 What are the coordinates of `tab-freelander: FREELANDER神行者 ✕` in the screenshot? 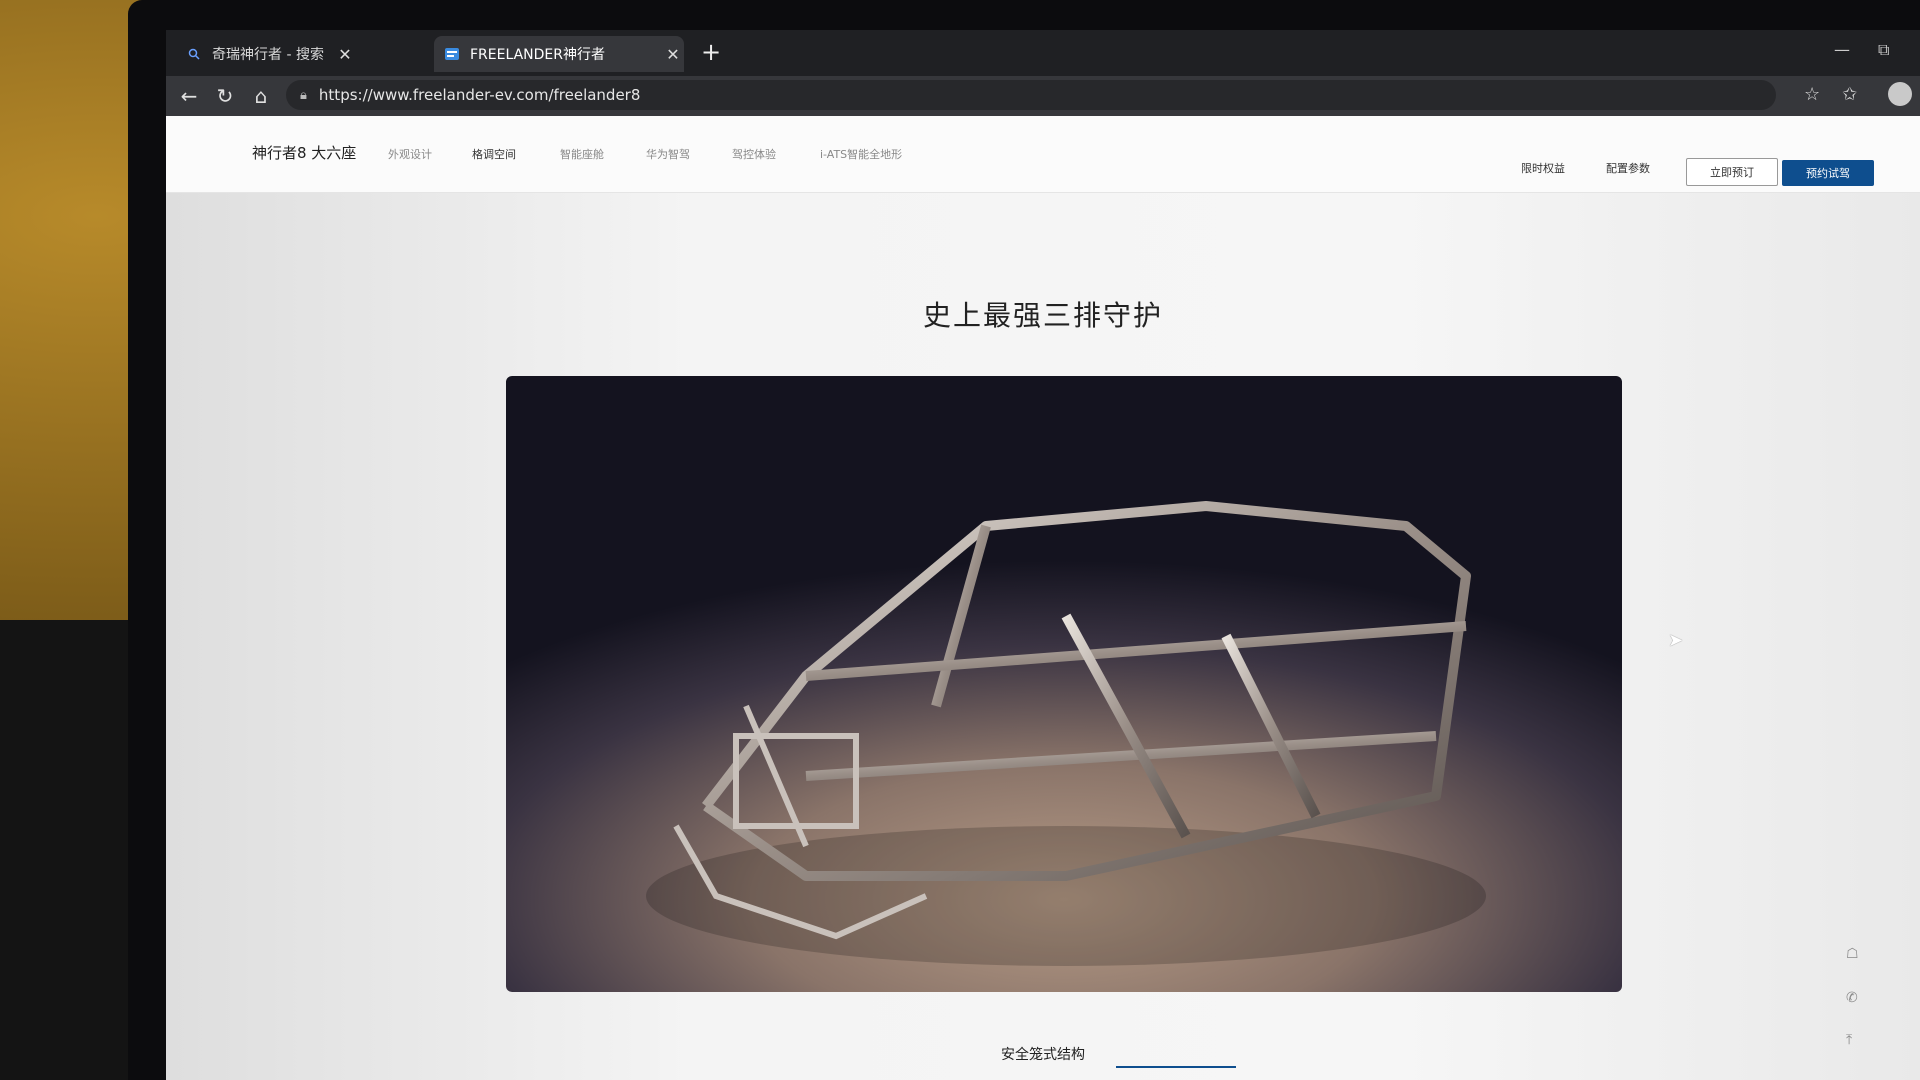 It's located at (559, 54).